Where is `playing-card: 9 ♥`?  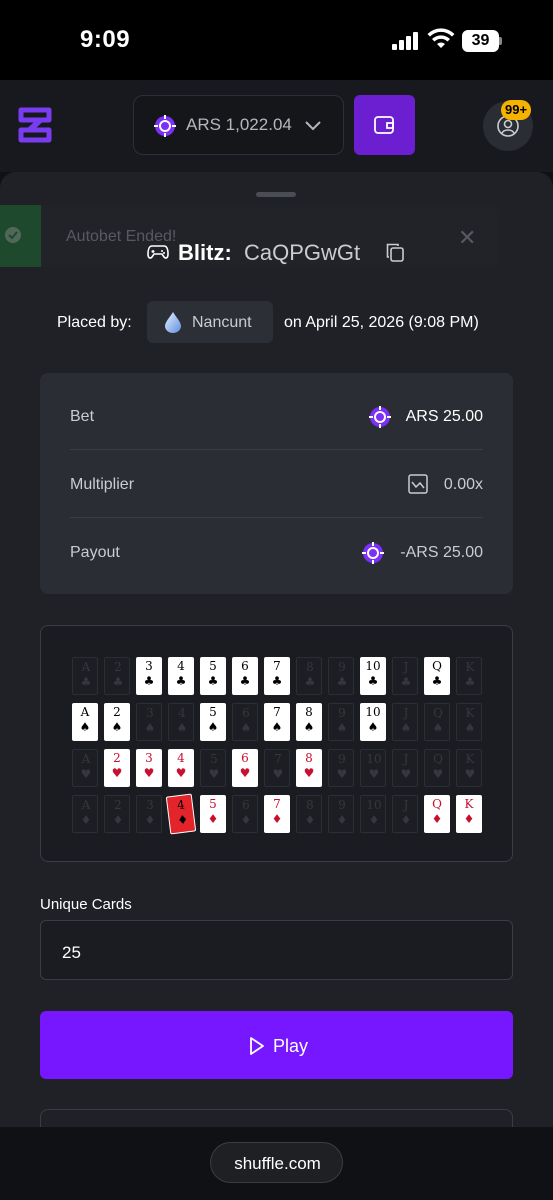
playing-card: 9 ♥ is located at coordinates (341, 768).